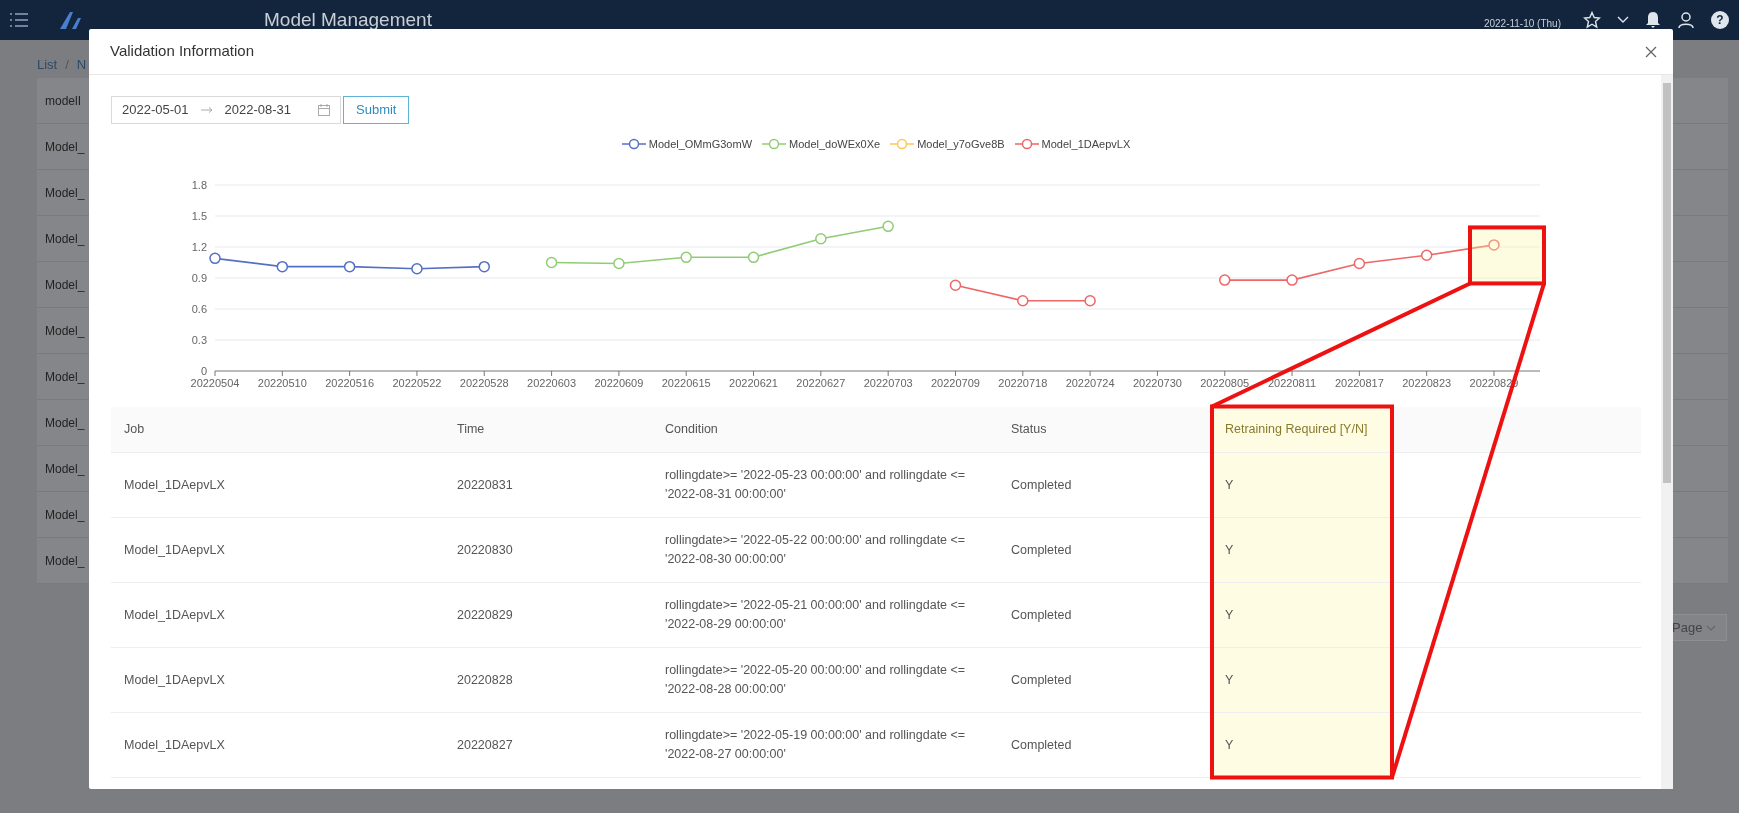 The height and width of the screenshot is (813, 1739). What do you see at coordinates (1157, 382) in the screenshot?
I see `x-tick-label: 20220730` at bounding box center [1157, 382].